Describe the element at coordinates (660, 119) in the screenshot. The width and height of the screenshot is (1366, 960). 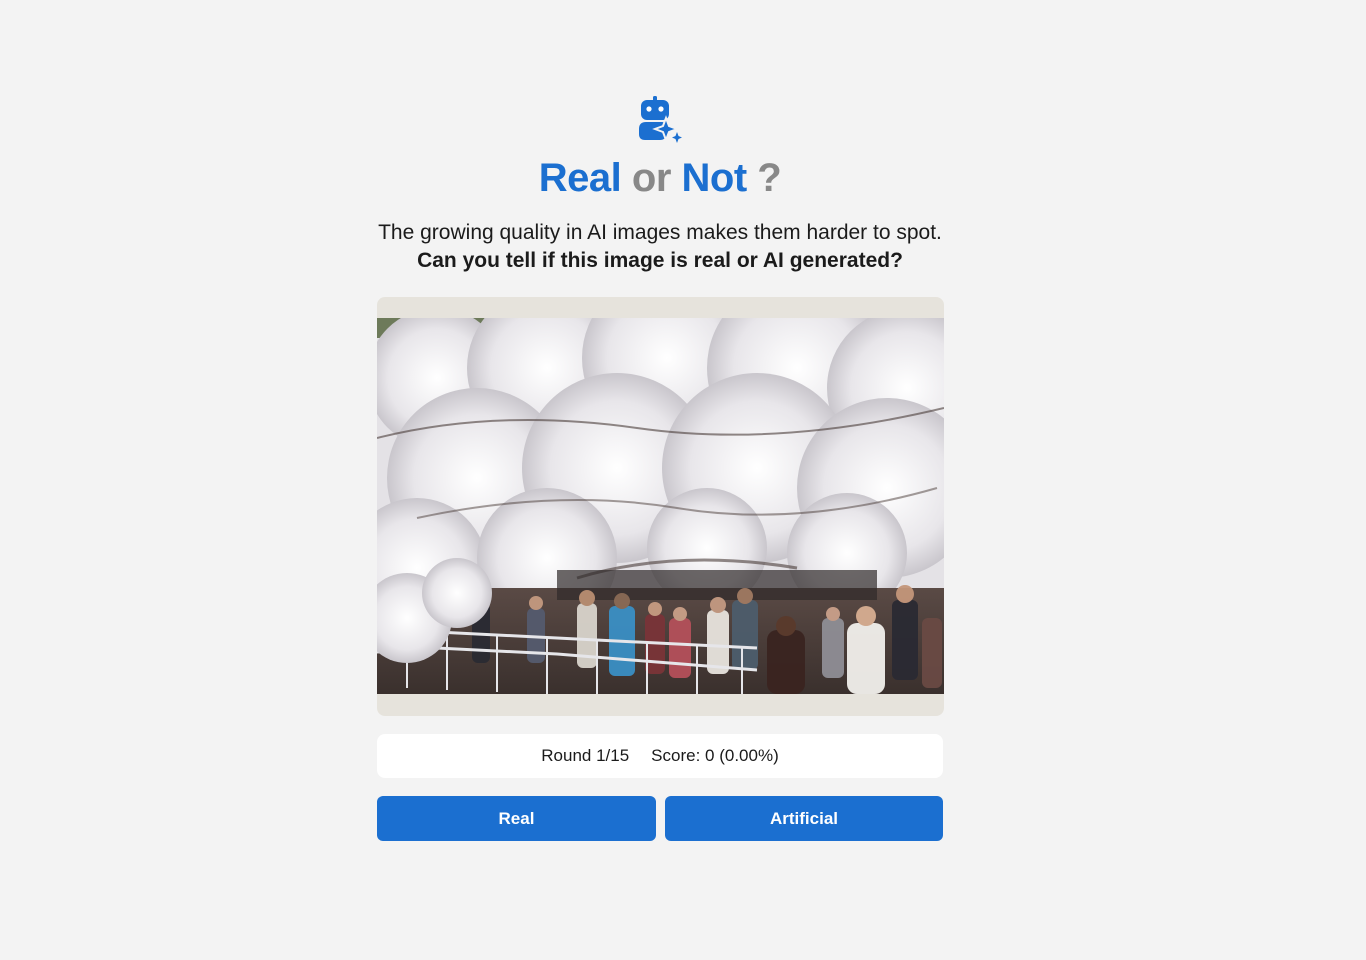
I see `robot-sparkle-icon` at that location.